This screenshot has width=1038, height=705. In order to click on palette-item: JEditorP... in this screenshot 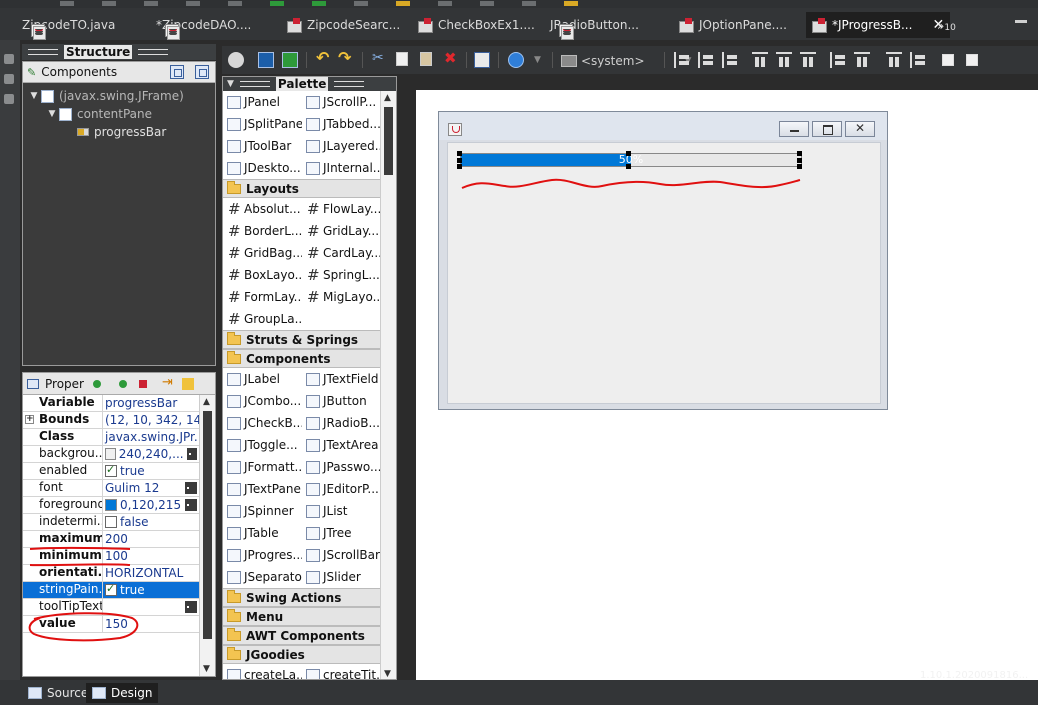, I will do `click(341, 489)`.